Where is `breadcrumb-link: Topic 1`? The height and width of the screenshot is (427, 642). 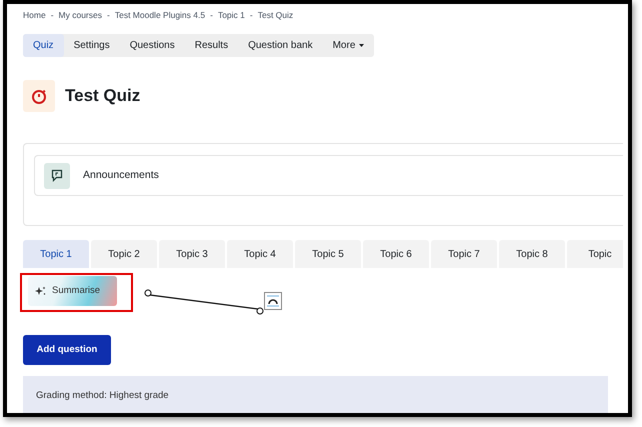
breadcrumb-link: Topic 1 is located at coordinates (231, 15).